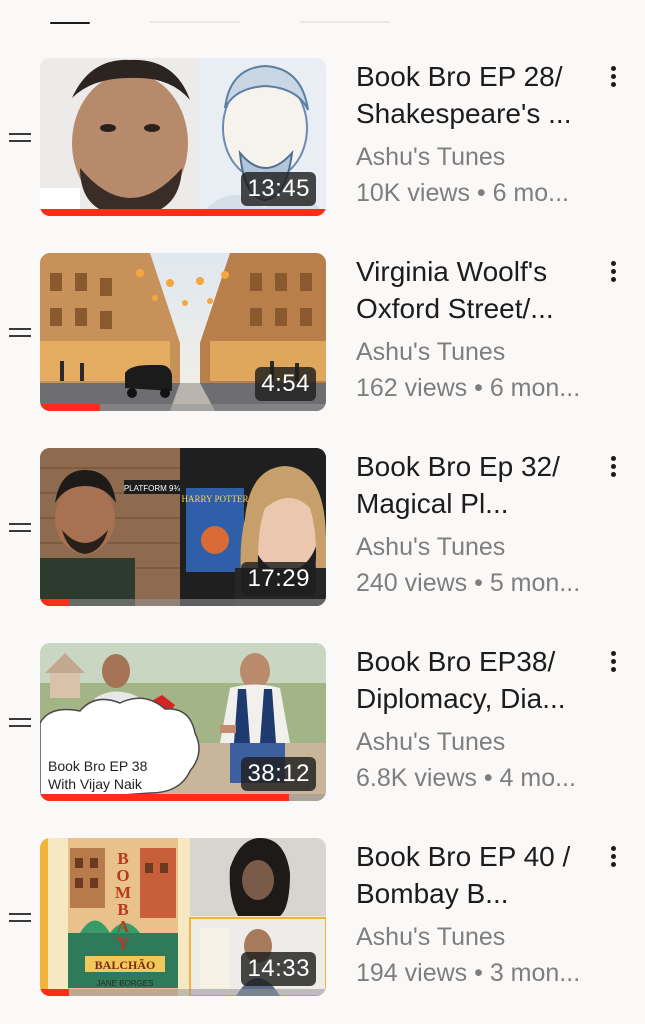 Image resolution: width=645 pixels, height=1024 pixels. What do you see at coordinates (285, 384) in the screenshot?
I see `duration-badge: 4:54` at bounding box center [285, 384].